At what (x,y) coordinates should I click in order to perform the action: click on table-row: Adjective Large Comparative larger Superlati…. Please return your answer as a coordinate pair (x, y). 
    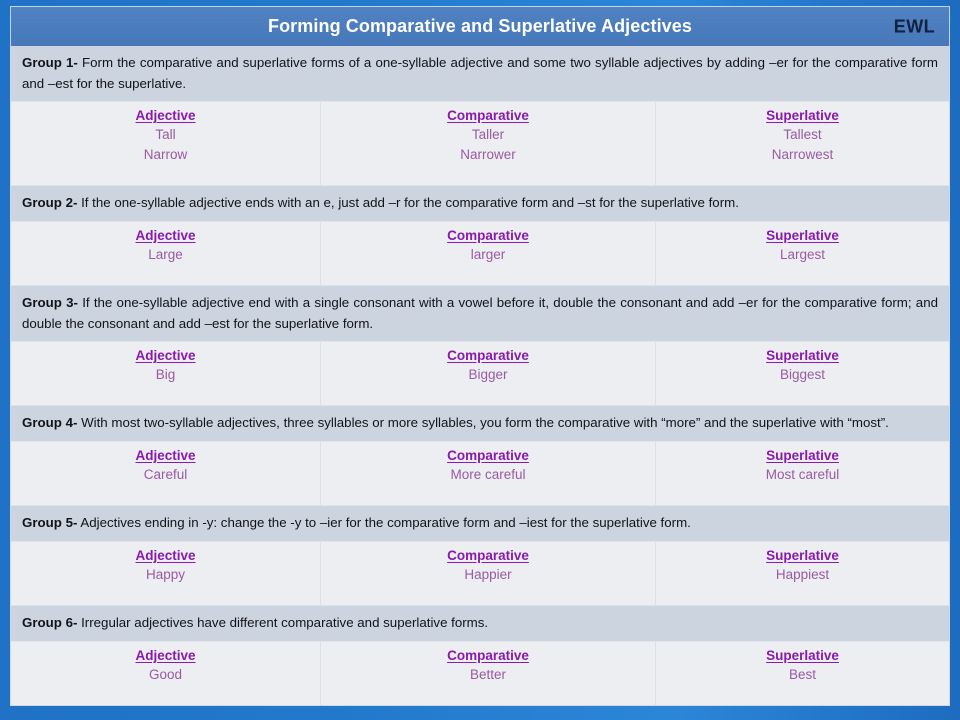
    Looking at the image, I should click on (480, 253).